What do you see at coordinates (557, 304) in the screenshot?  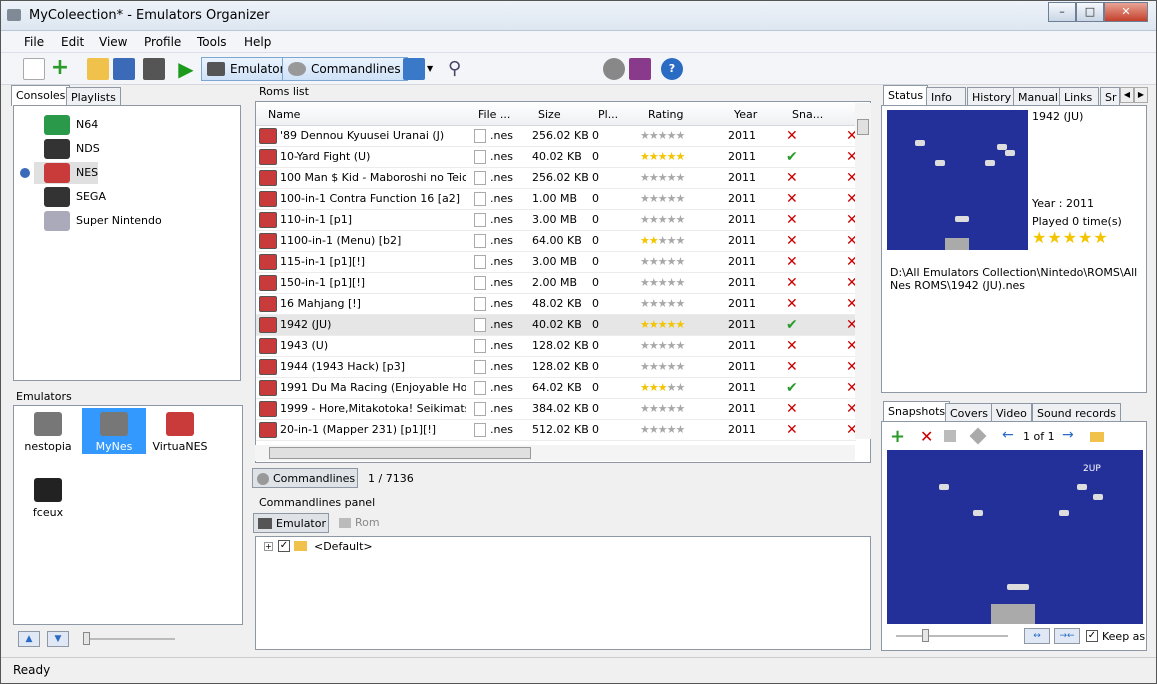 I see `table-row: 16 Mahjang [!] .nes 48.02 KB 0 ★★★★★ 2011 ✕ ✕` at bounding box center [557, 304].